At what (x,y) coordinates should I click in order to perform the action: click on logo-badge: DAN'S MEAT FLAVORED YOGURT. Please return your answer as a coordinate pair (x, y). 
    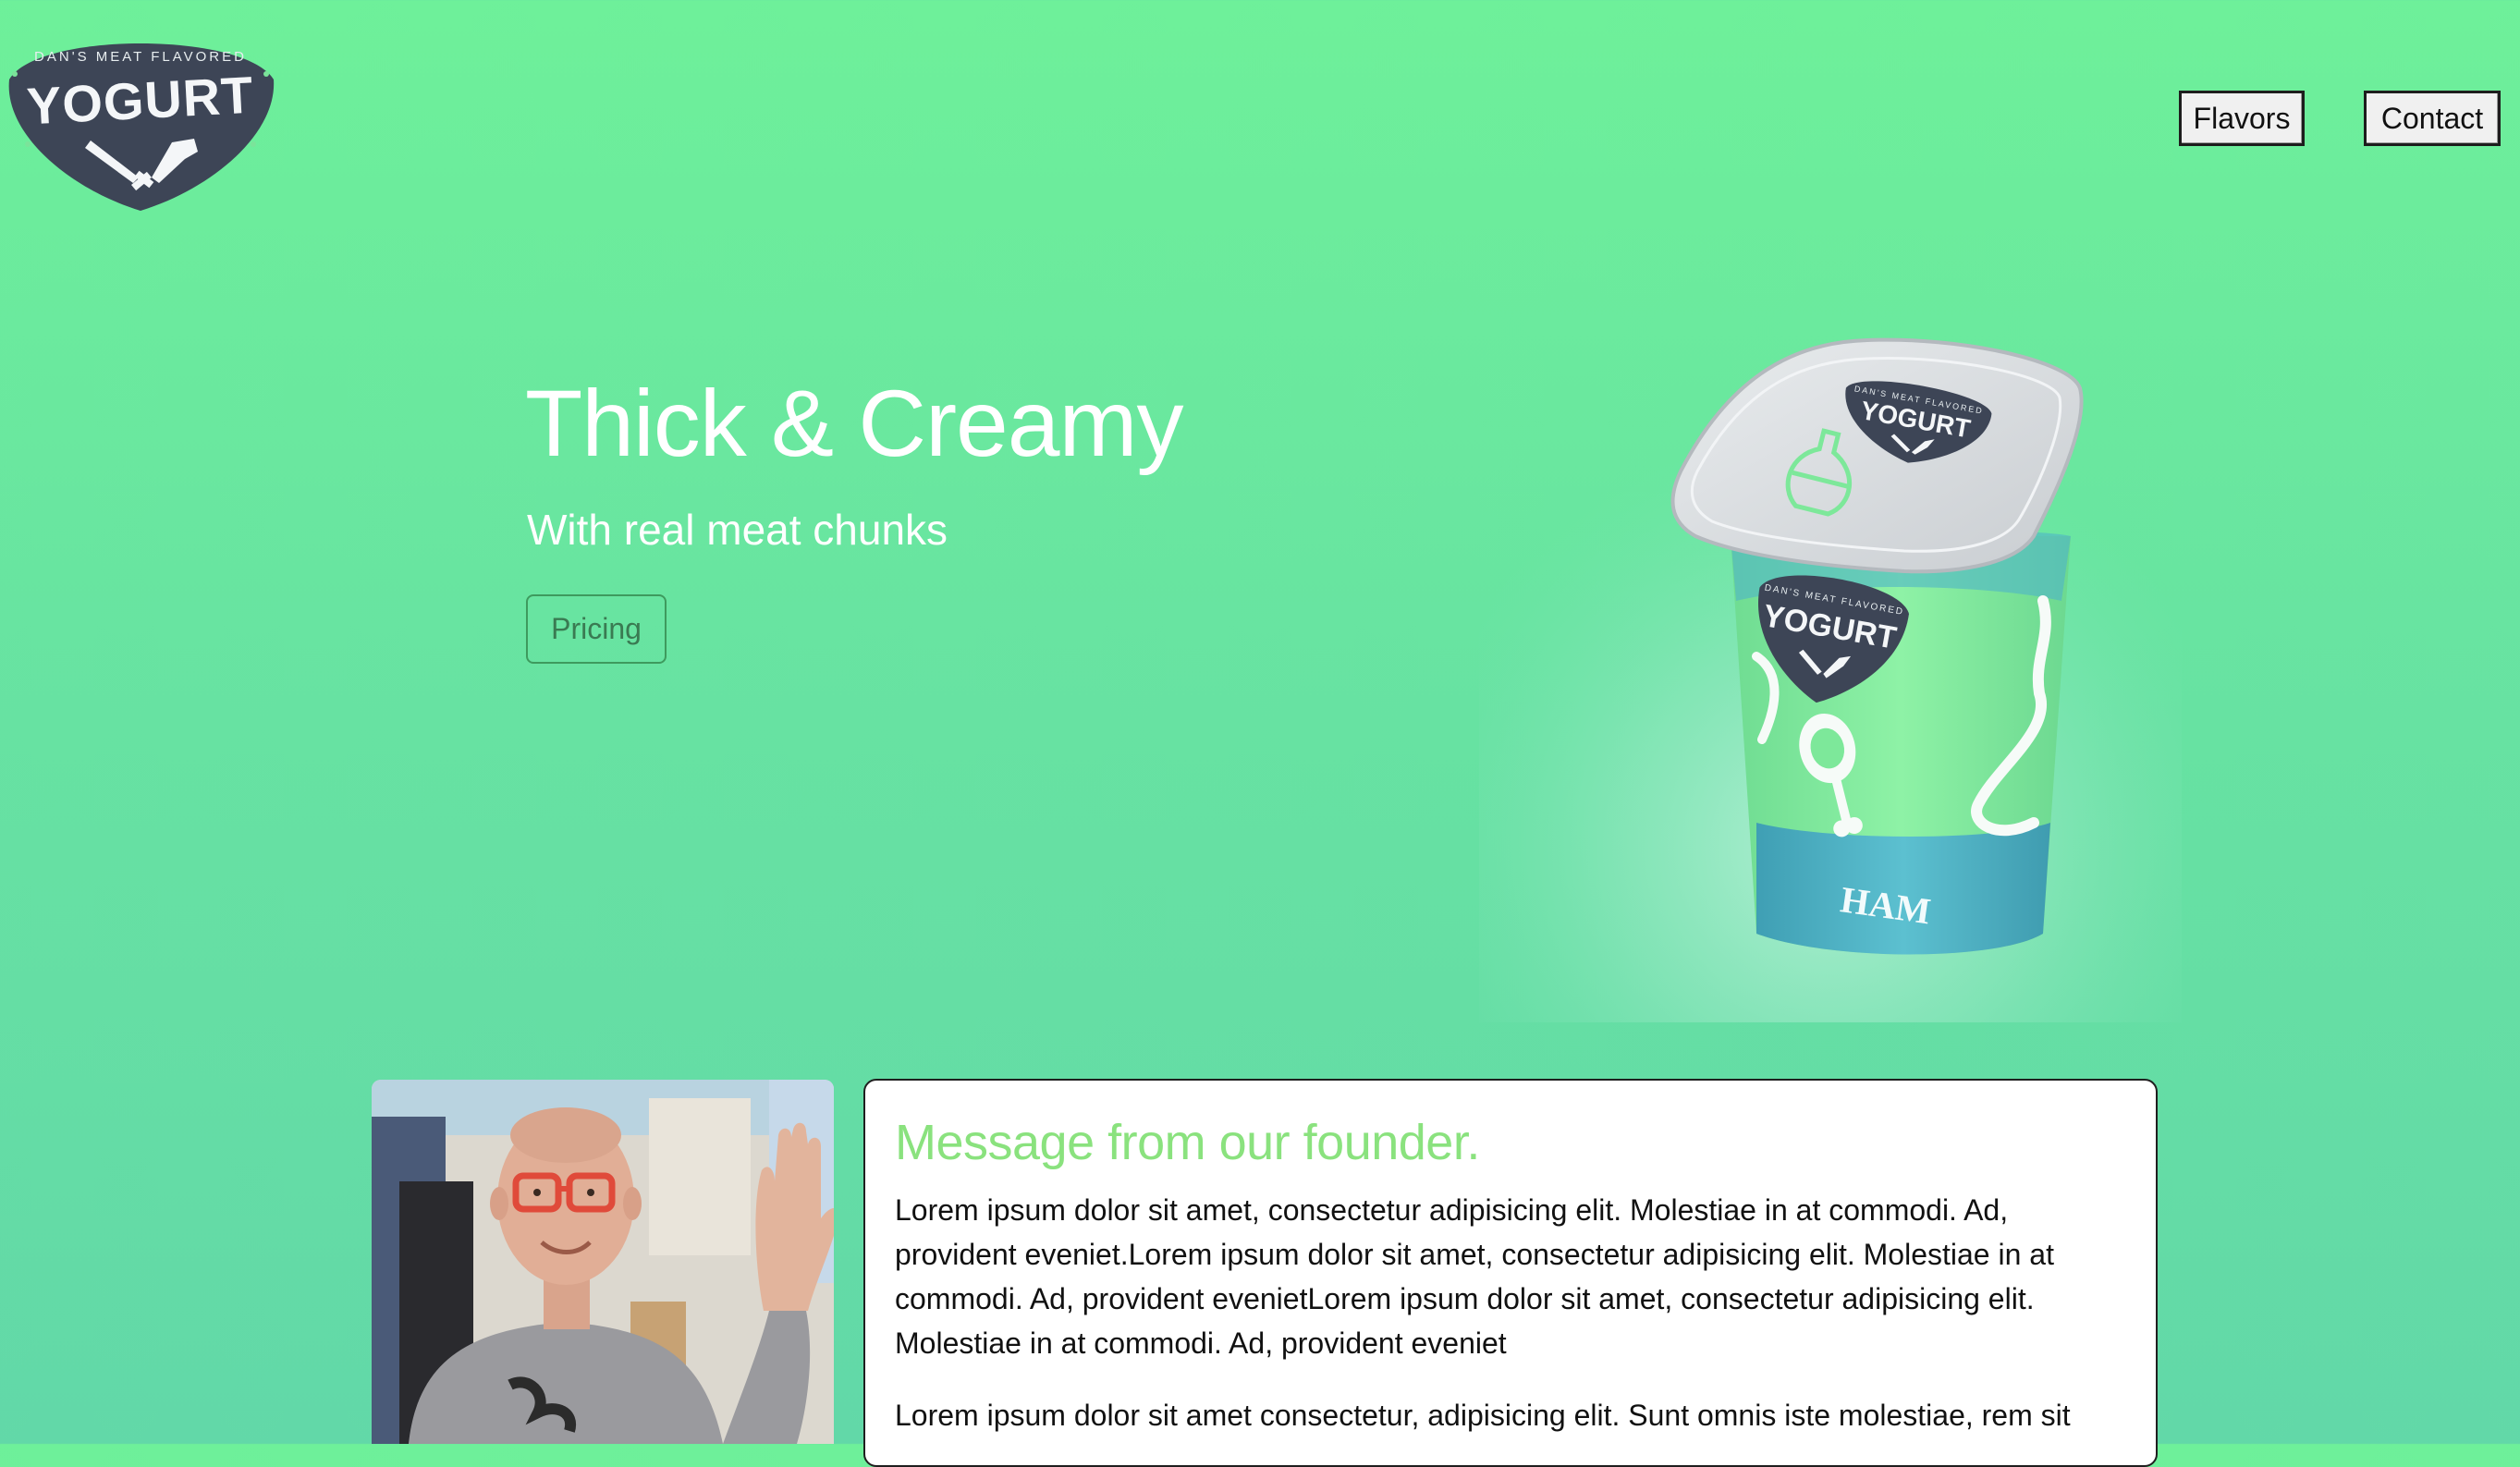
    Looking at the image, I should click on (141, 127).